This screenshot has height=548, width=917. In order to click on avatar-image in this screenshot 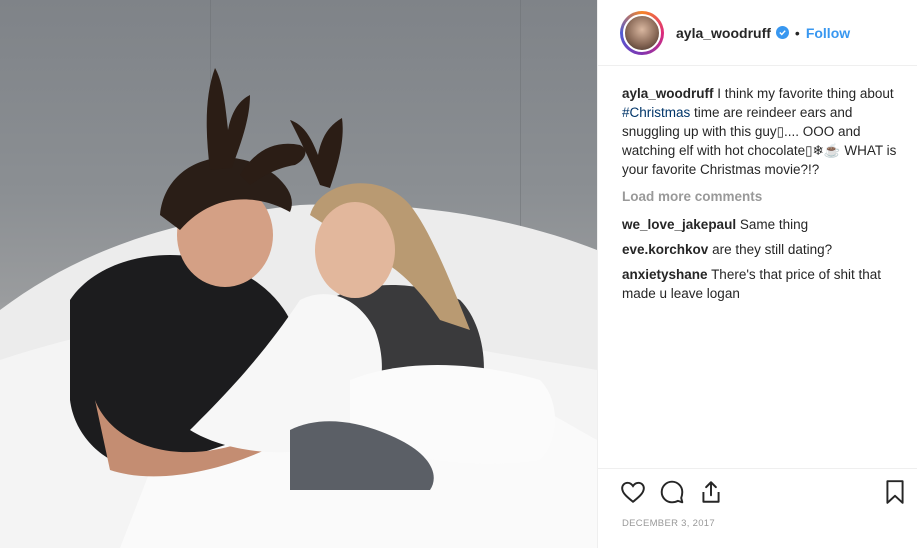, I will do `click(642, 32)`.